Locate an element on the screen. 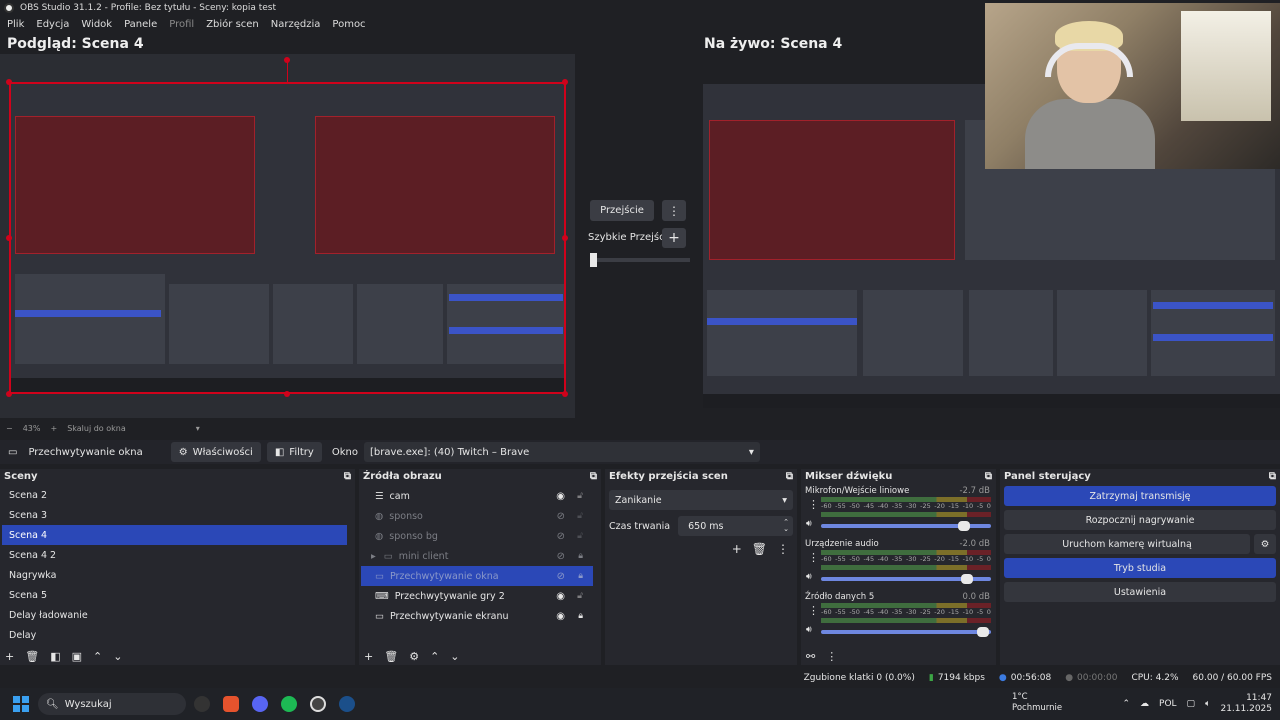  chevron-down-icon: ▾ is located at coordinates (198, 428).